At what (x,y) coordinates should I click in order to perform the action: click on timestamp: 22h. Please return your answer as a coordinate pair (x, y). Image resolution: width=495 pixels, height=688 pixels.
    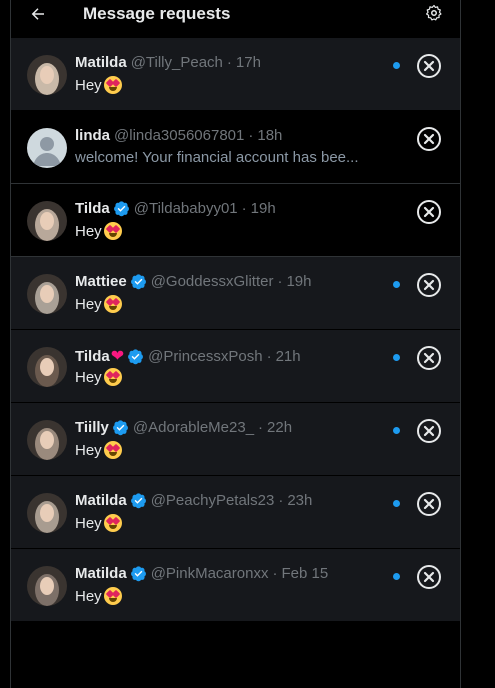
    Looking at the image, I should click on (280, 427).